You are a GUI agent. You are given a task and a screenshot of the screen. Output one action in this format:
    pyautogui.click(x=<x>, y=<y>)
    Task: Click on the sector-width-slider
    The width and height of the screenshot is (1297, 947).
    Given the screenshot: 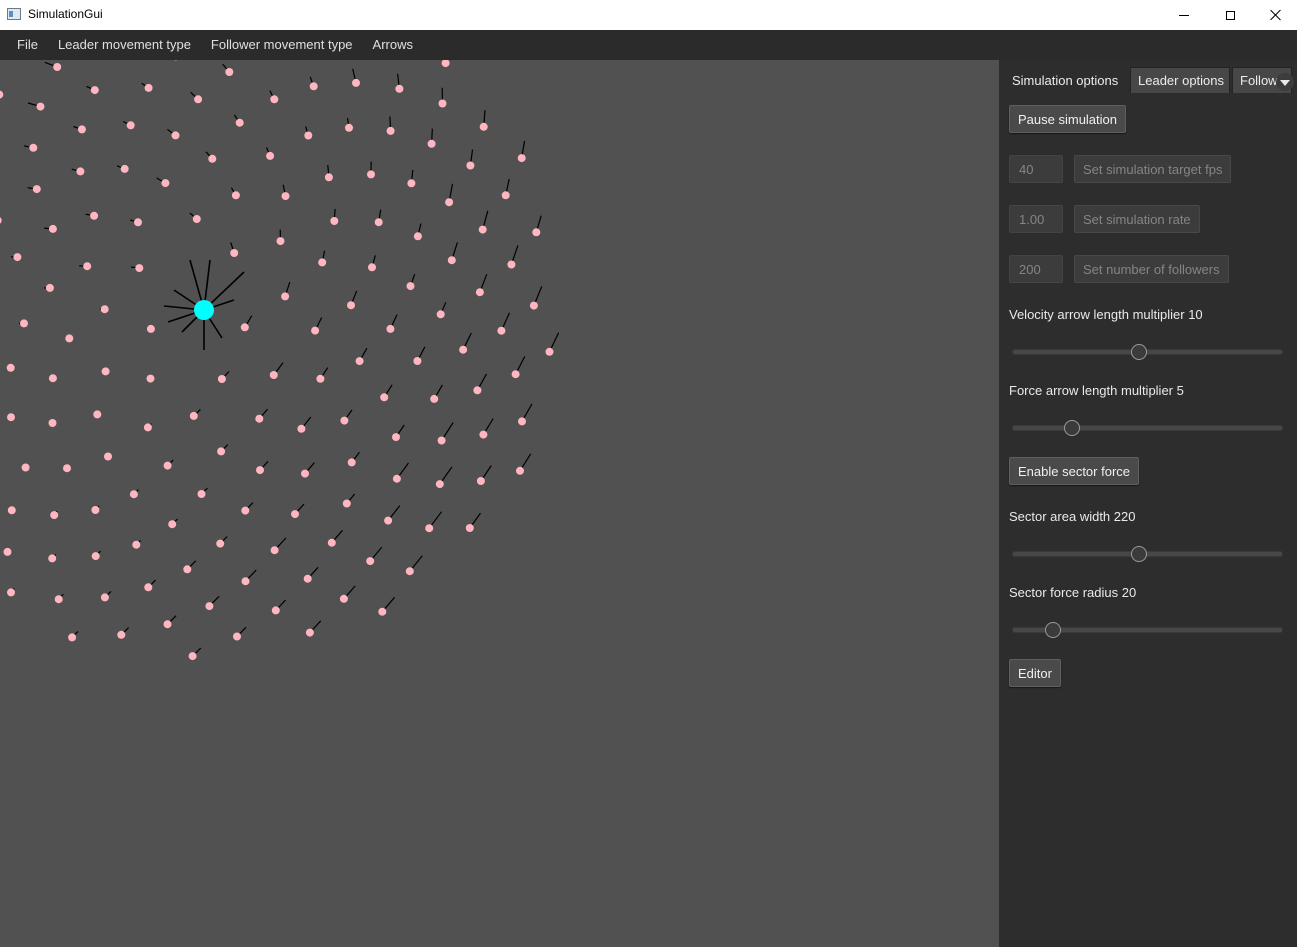 What is the action you would take?
    pyautogui.click(x=1147, y=554)
    